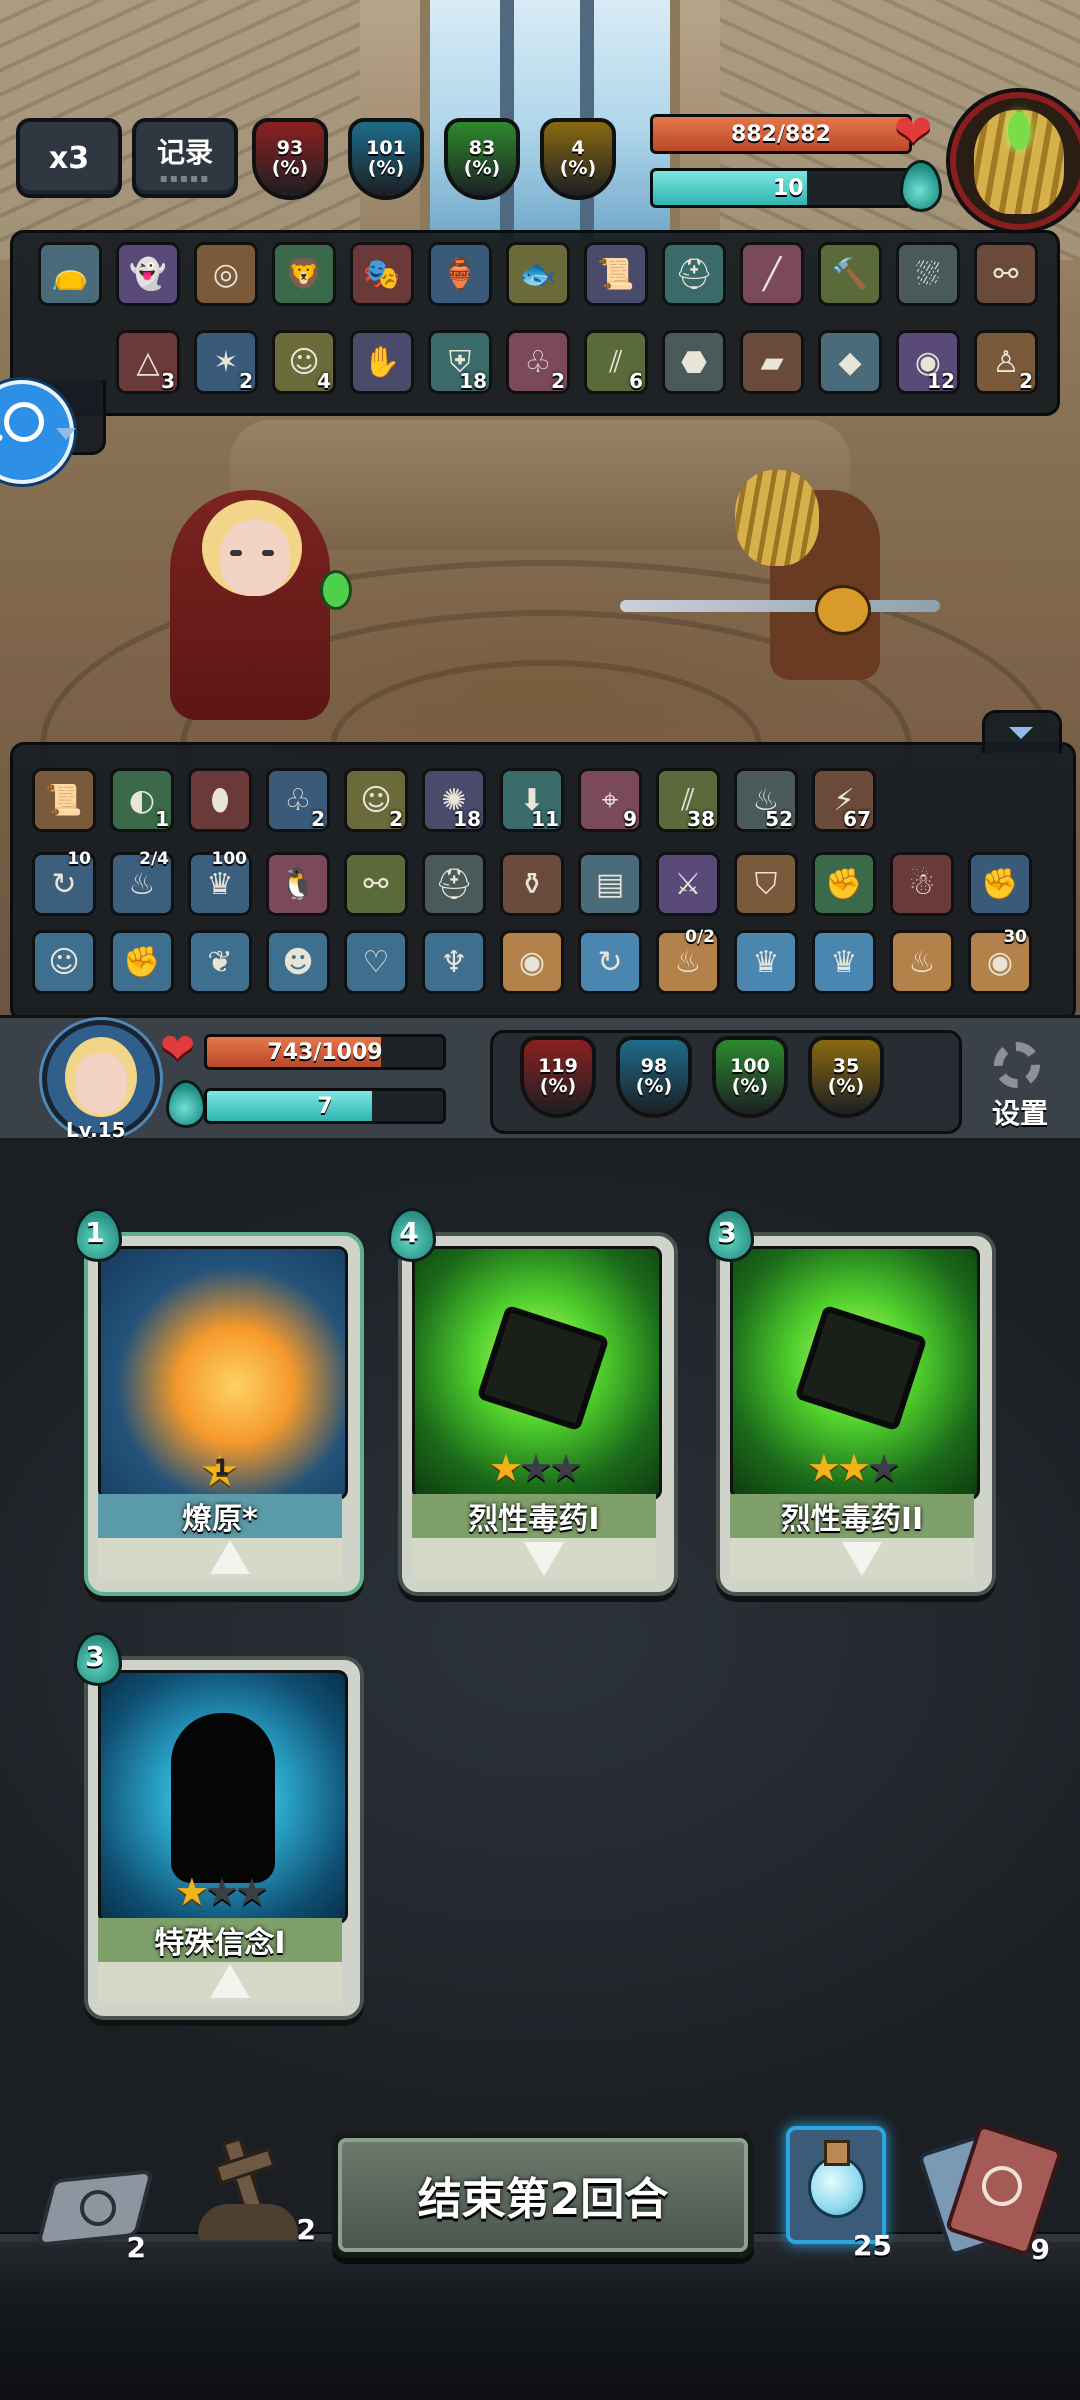 Image resolution: width=1080 pixels, height=2400 pixels. Describe the element at coordinates (852, 1559) in the screenshot. I see `card-footer` at that location.